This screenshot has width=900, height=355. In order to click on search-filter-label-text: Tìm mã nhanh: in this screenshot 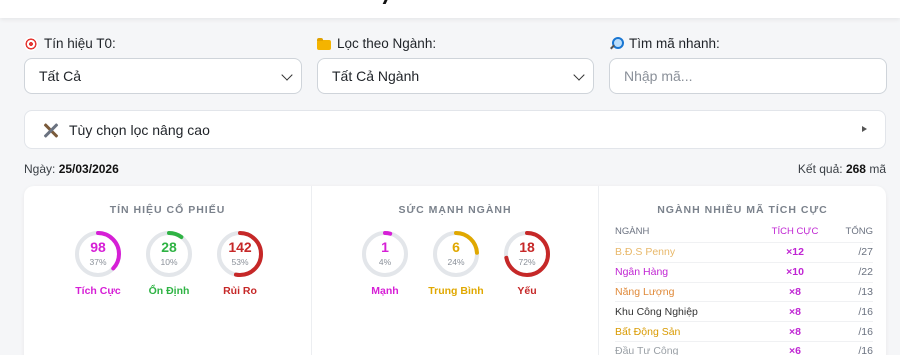, I will do `click(674, 43)`.